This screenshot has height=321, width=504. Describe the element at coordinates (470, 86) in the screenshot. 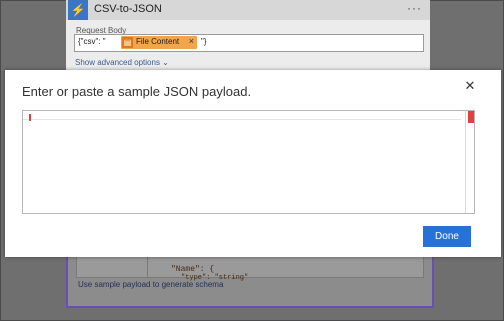

I see `close-icon: ✕` at that location.